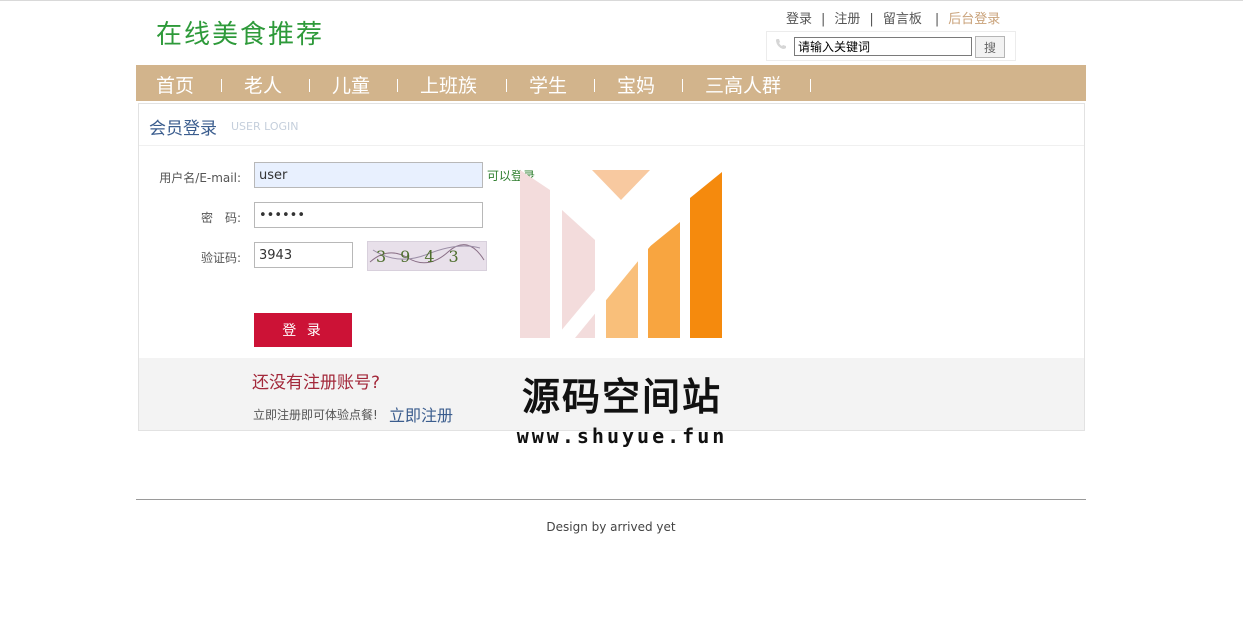 The height and width of the screenshot is (623, 1243). Describe the element at coordinates (902, 19) in the screenshot. I see `guestbook-link: 留言板` at that location.